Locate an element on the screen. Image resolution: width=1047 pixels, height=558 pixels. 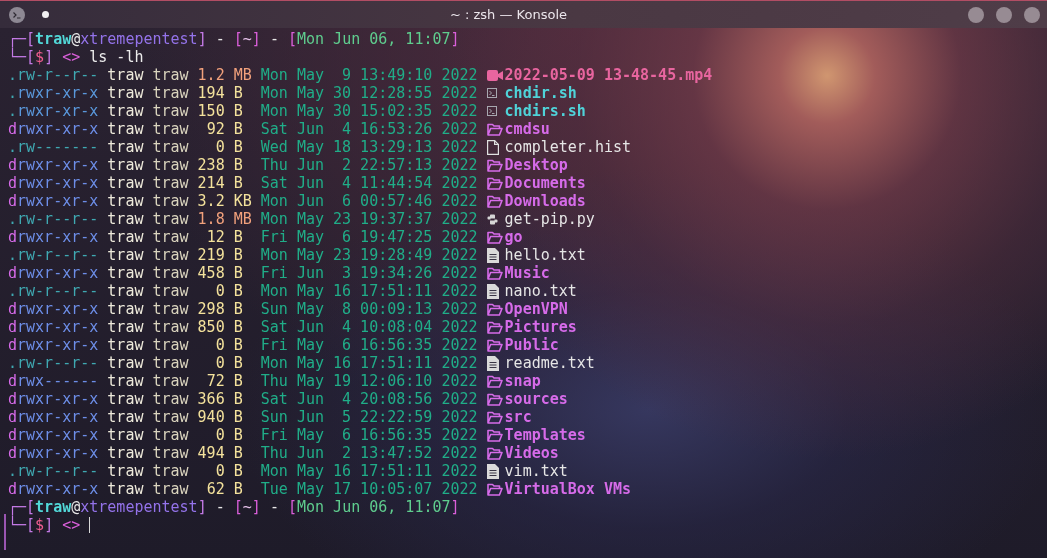
prompt-marker-bar is located at coordinates (5, 532).